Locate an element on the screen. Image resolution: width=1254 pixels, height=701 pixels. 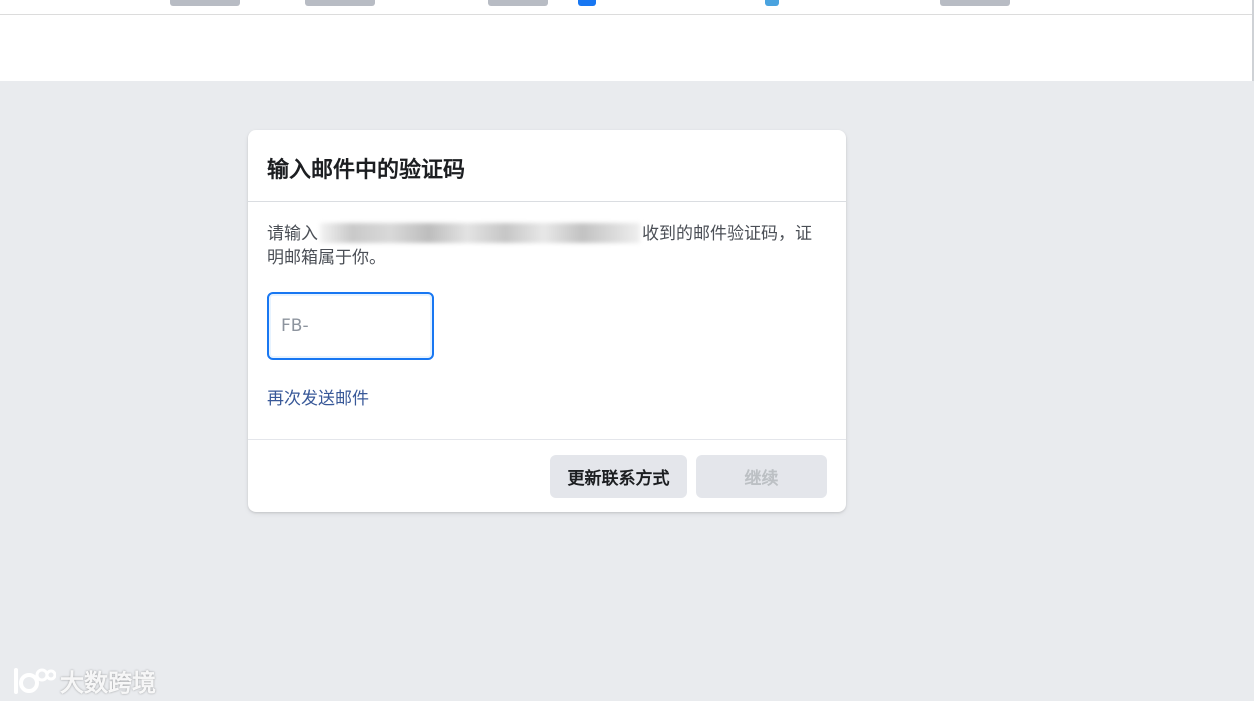
card-title: 输入邮件中的验证码 is located at coordinates (366, 170).